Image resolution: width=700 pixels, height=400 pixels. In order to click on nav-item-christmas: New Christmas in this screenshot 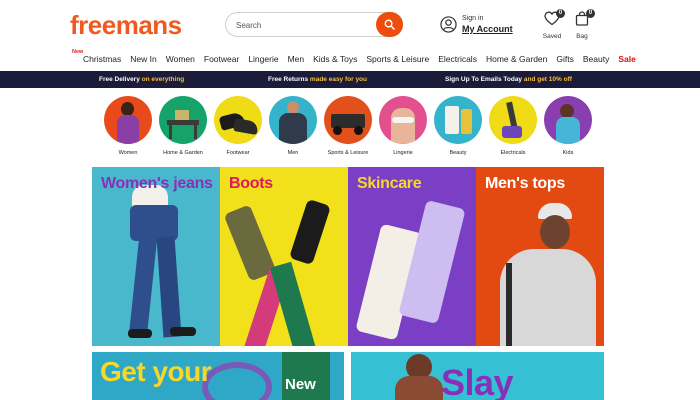, I will do `click(97, 56)`.